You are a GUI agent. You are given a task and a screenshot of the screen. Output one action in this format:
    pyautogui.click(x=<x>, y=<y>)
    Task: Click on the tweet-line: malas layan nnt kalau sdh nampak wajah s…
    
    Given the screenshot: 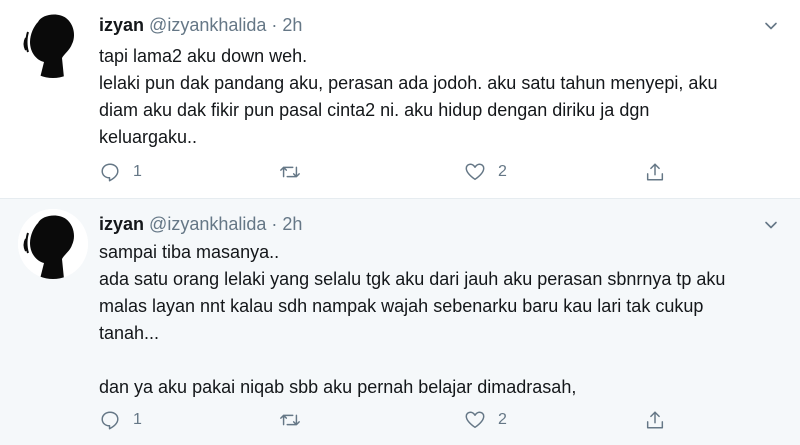 What is the action you would take?
    pyautogui.click(x=401, y=306)
    